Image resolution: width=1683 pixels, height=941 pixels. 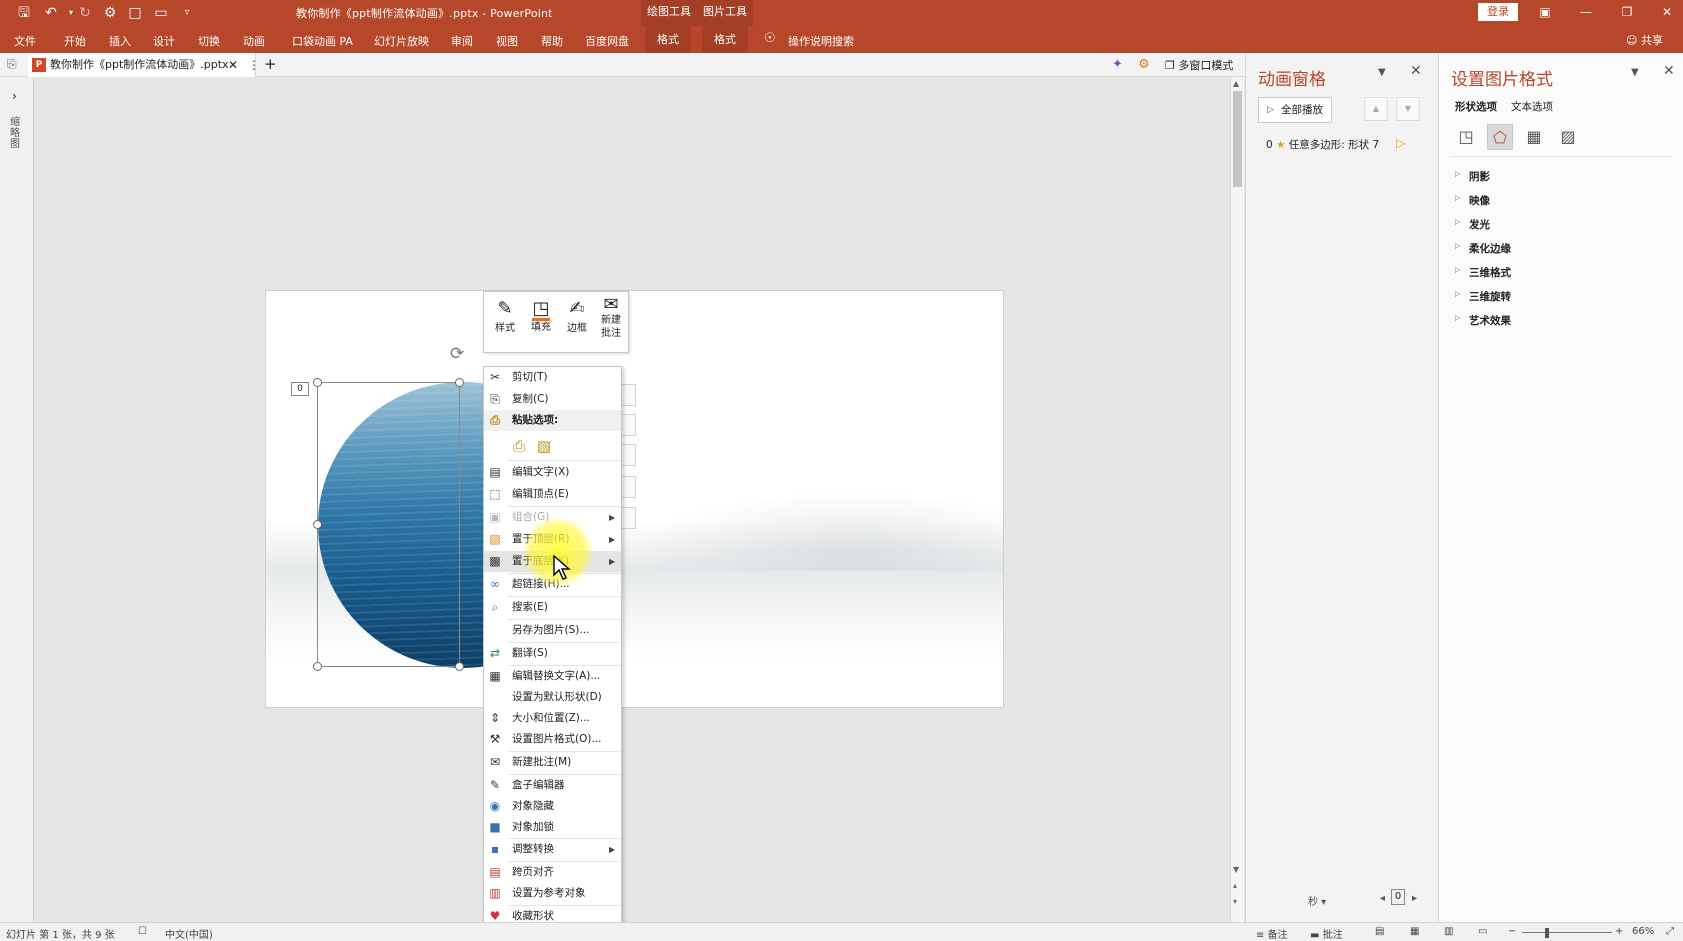 I want to click on comments-button: ▬ 批注, so click(x=1326, y=933).